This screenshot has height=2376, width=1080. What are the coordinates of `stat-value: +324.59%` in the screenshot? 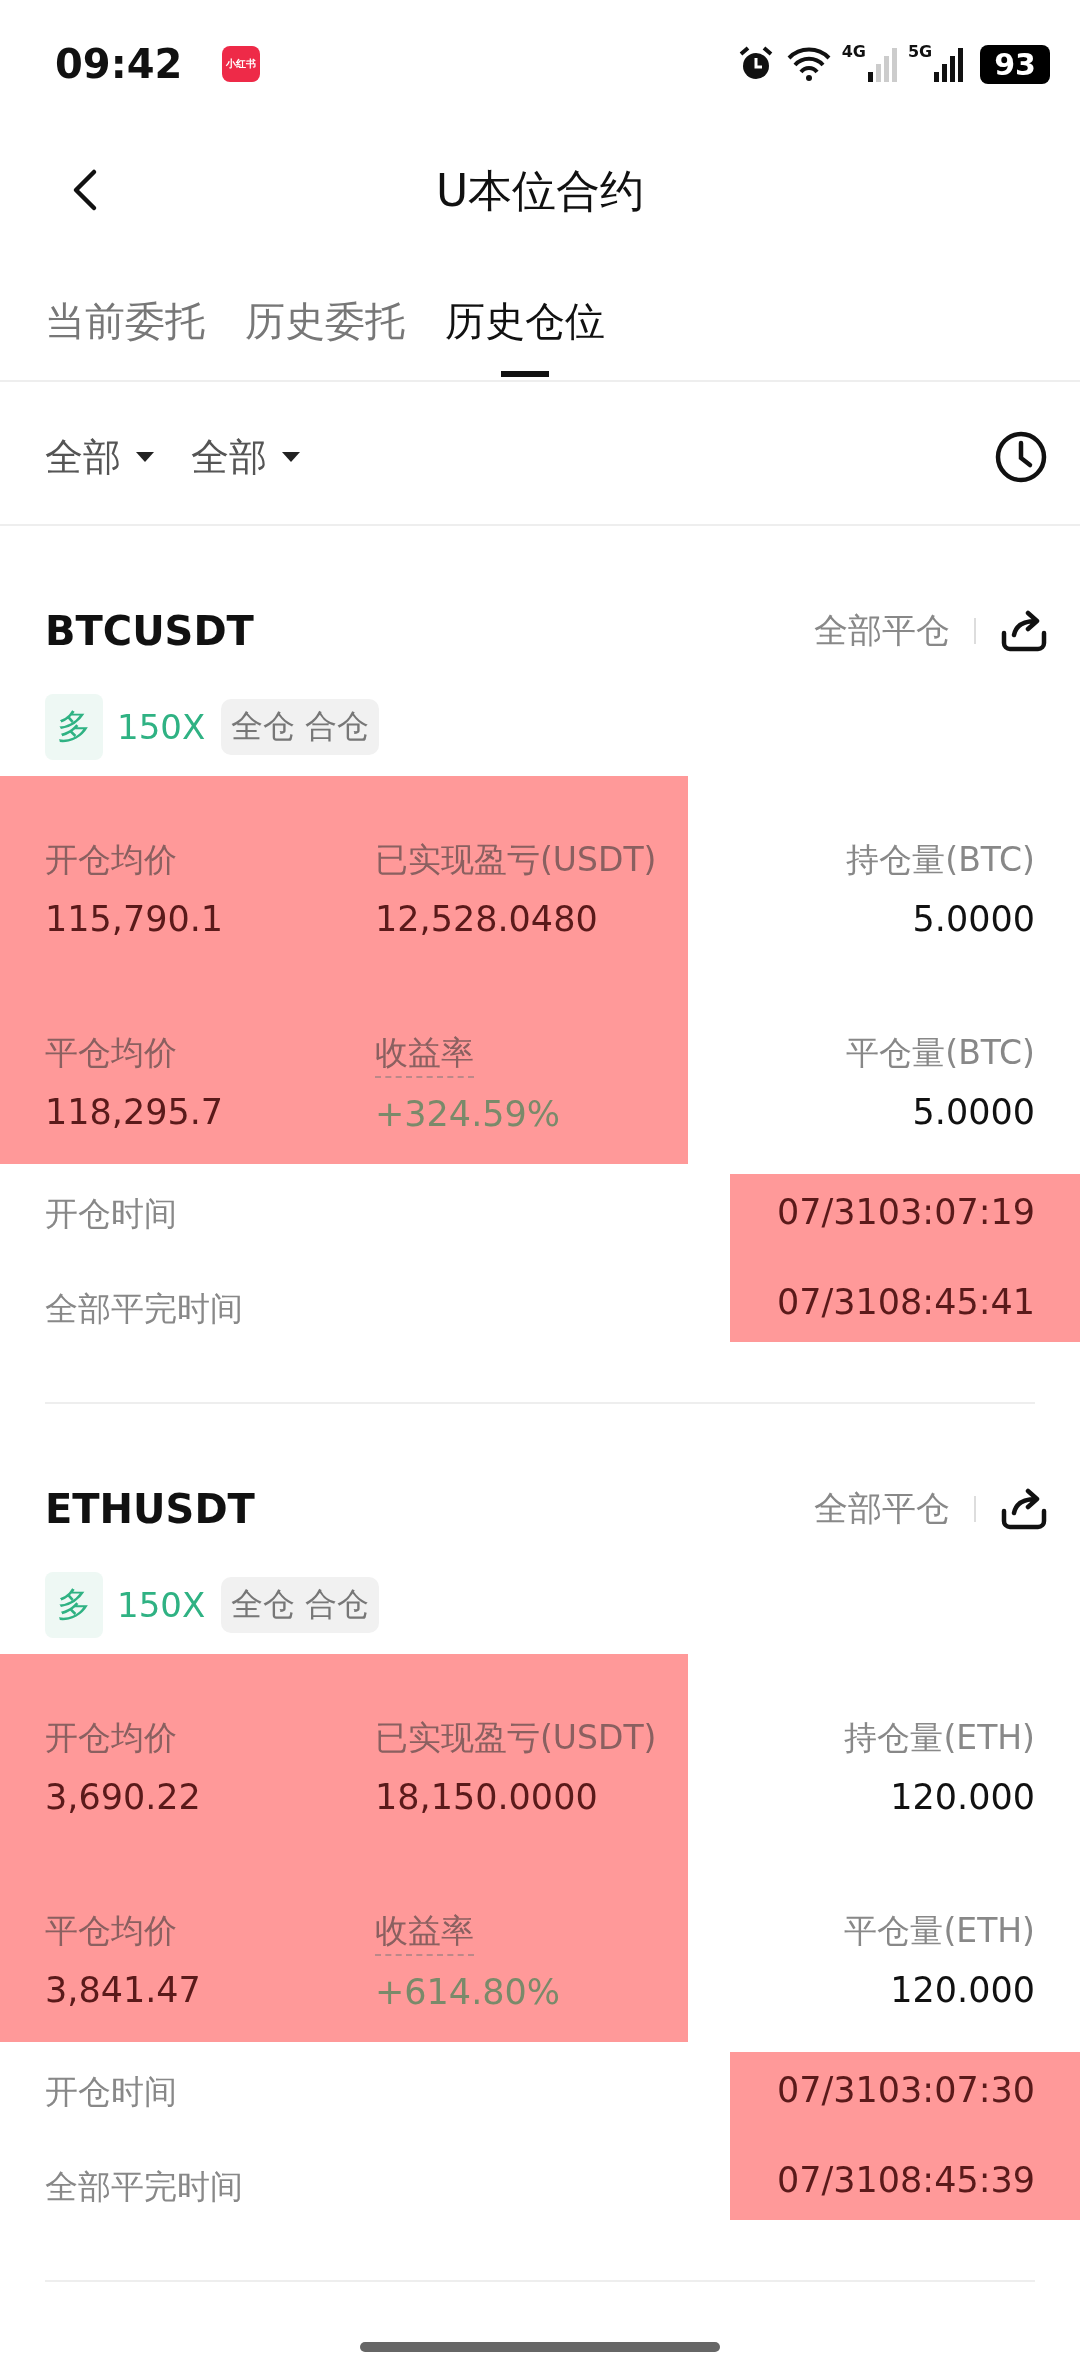 It's located at (468, 1114).